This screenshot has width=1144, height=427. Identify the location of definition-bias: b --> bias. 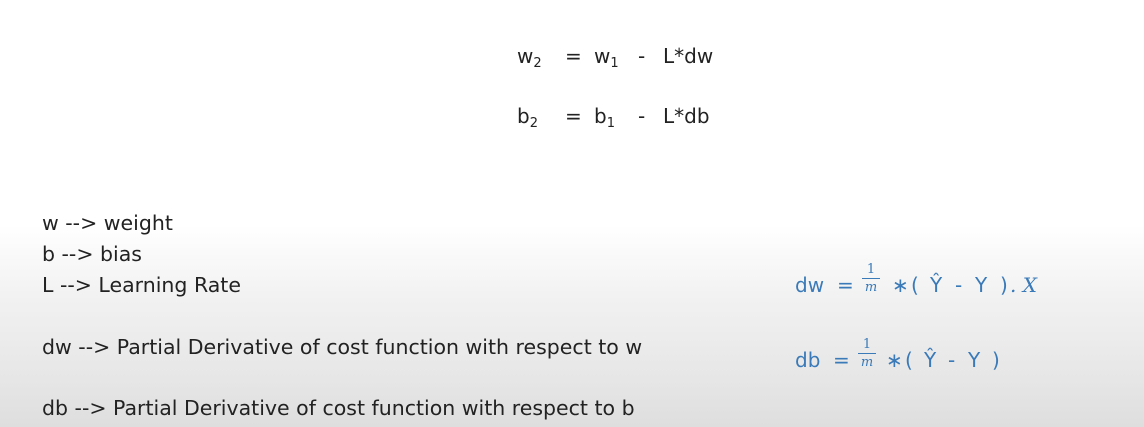
(92, 254).